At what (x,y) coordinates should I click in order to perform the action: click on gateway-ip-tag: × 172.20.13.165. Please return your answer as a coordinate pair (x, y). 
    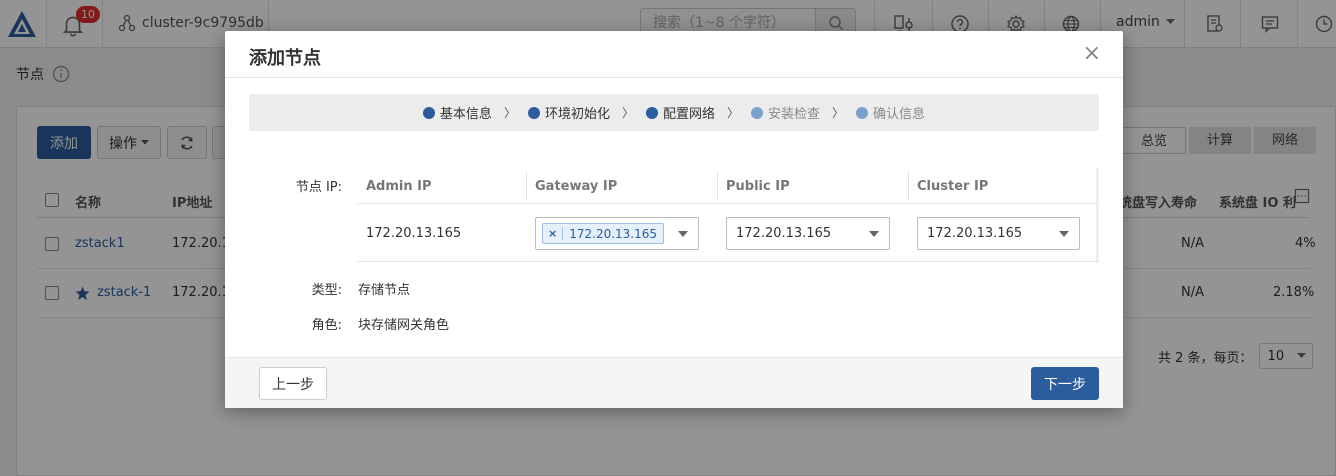
    Looking at the image, I should click on (603, 233).